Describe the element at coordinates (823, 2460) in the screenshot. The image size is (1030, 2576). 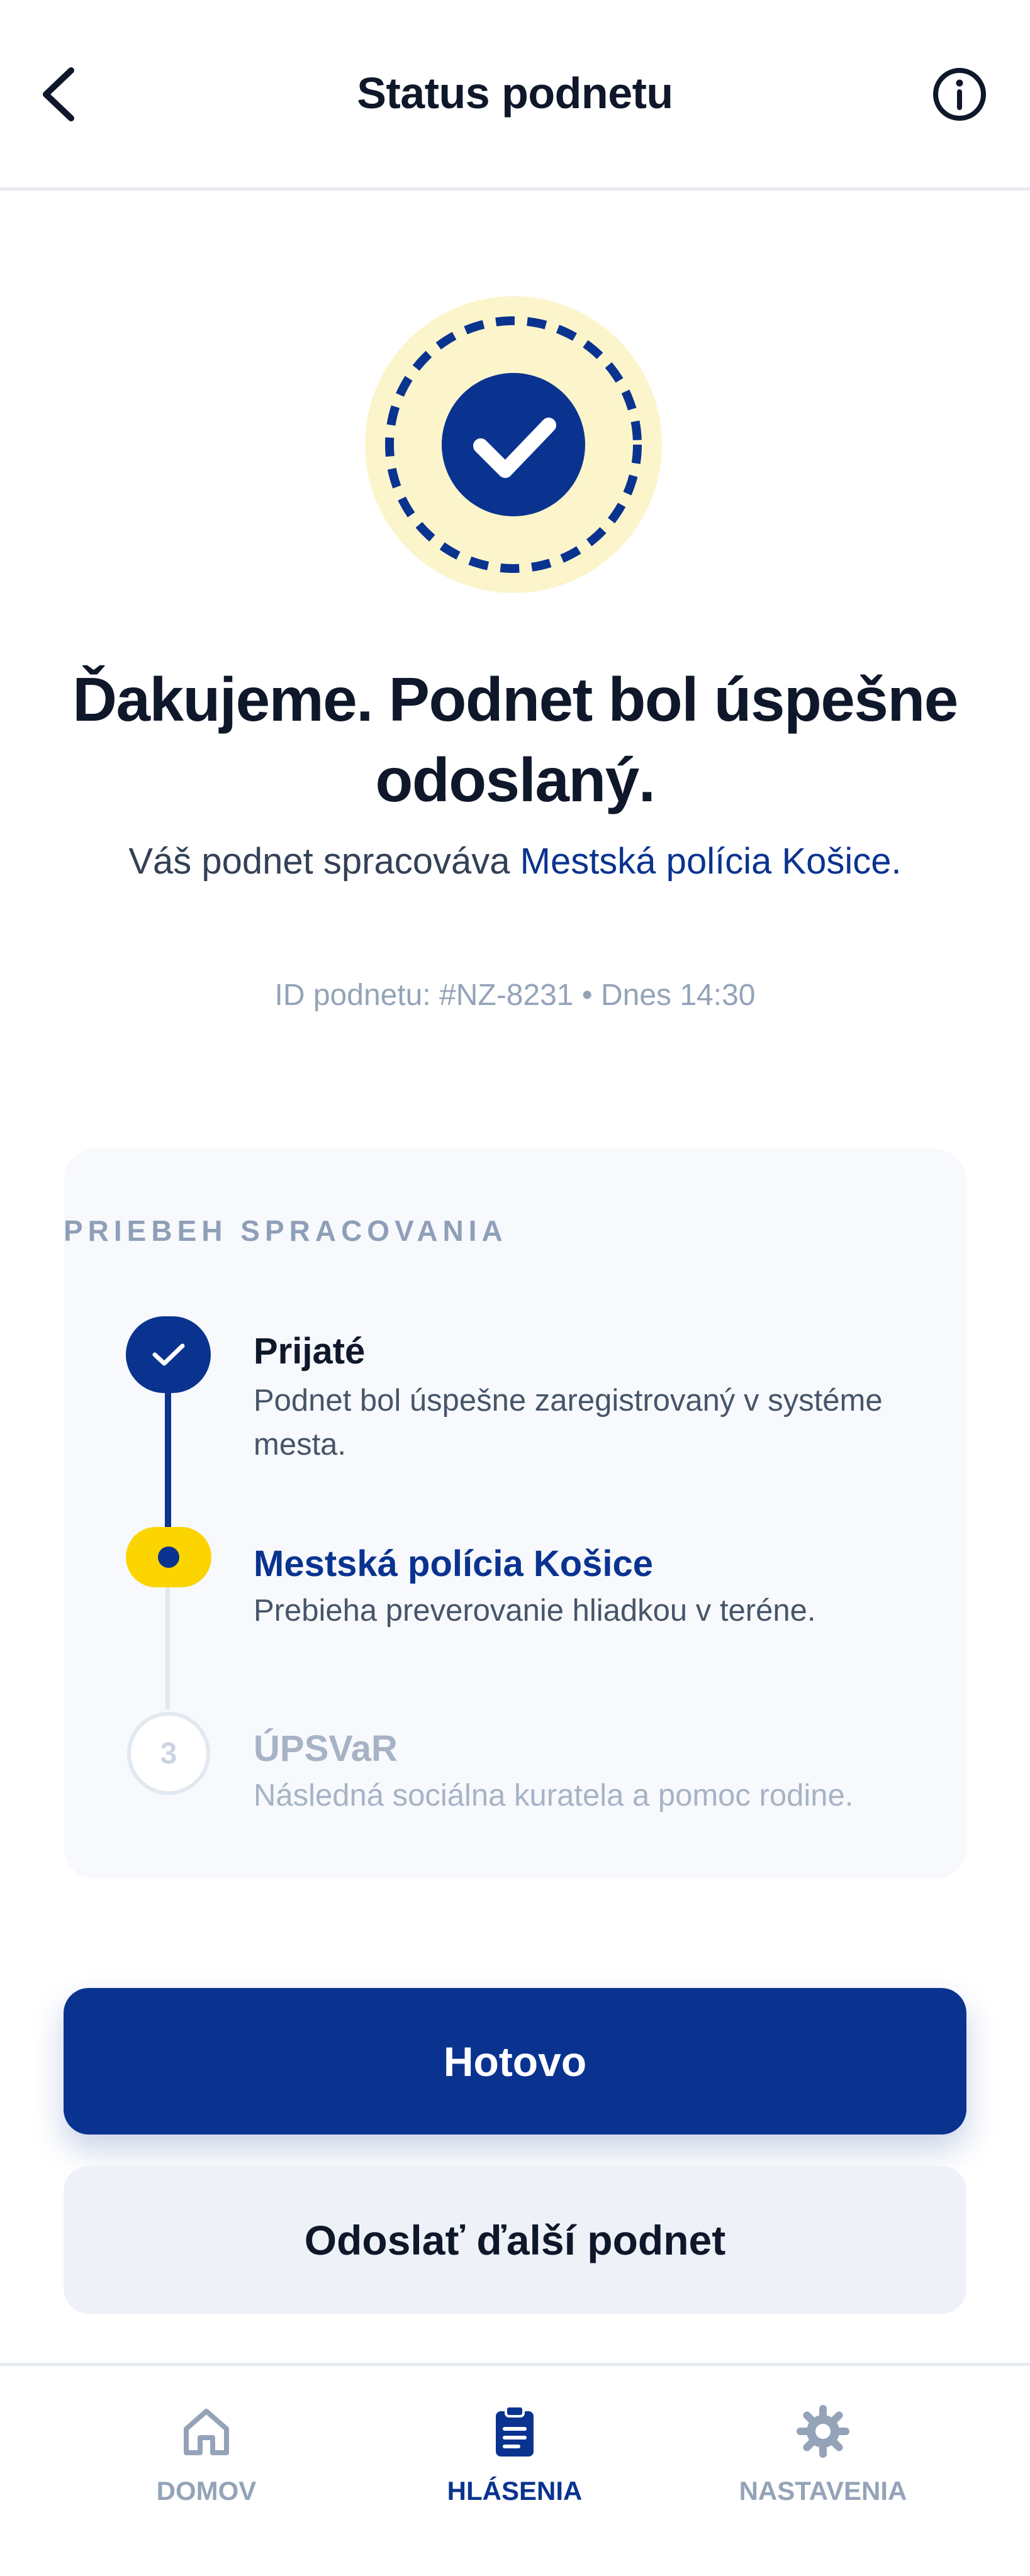
I see `nav-item-settings: NASTAVENIA` at that location.